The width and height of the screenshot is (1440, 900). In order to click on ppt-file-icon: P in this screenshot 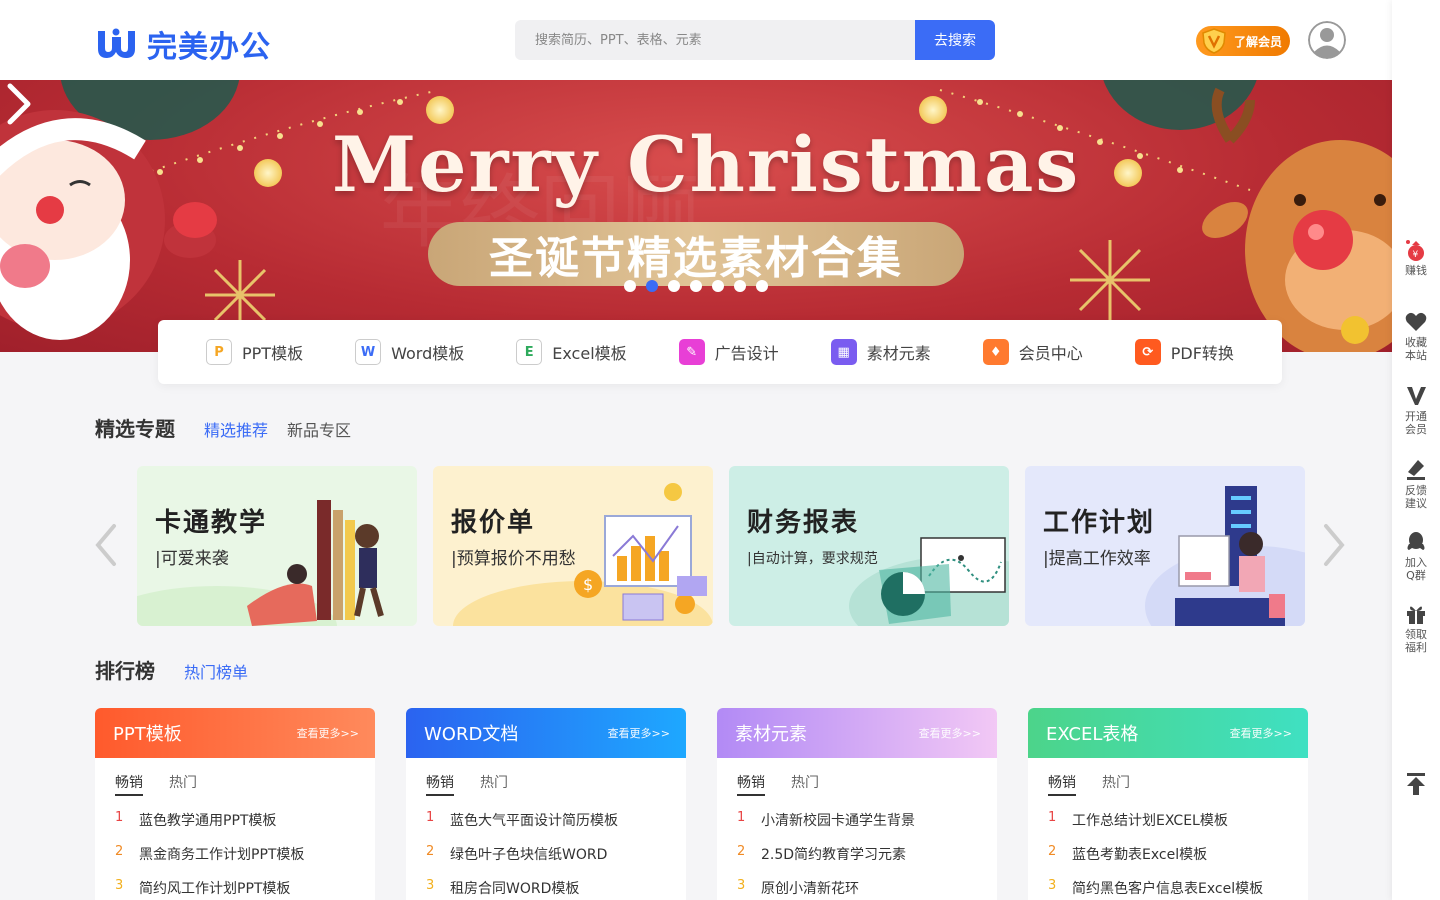, I will do `click(219, 352)`.